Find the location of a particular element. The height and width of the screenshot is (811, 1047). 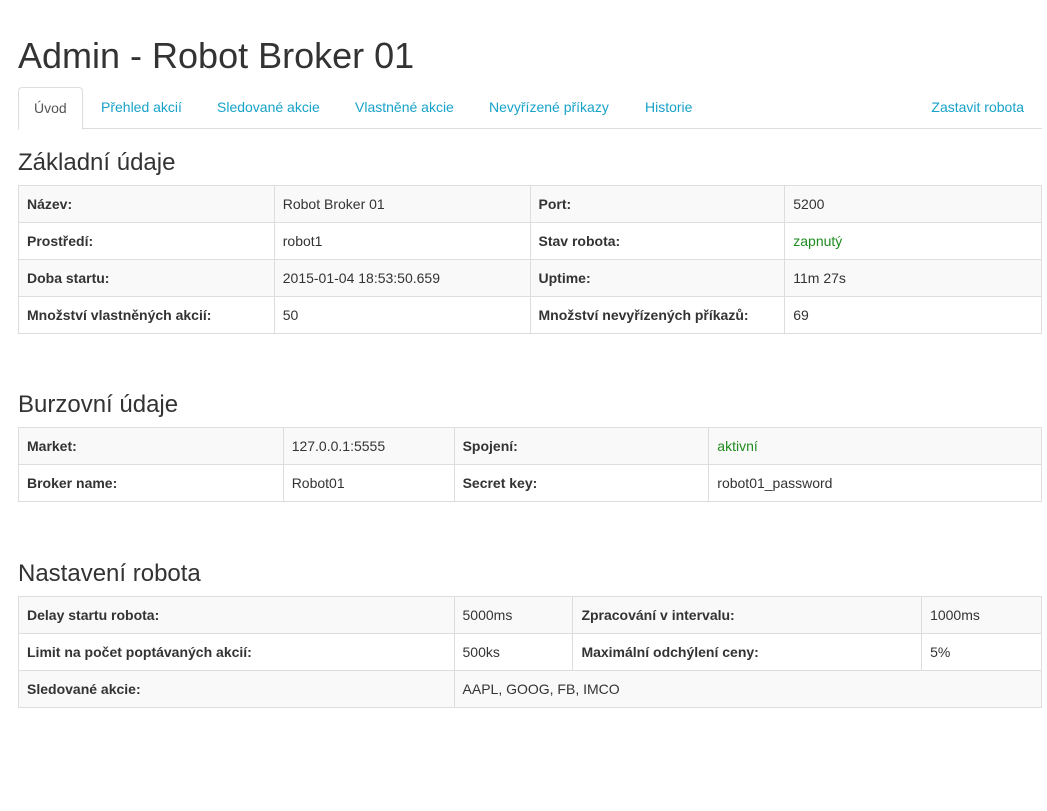

cell-value: AAPL, GOOG, FB, IMCO is located at coordinates (748, 689).